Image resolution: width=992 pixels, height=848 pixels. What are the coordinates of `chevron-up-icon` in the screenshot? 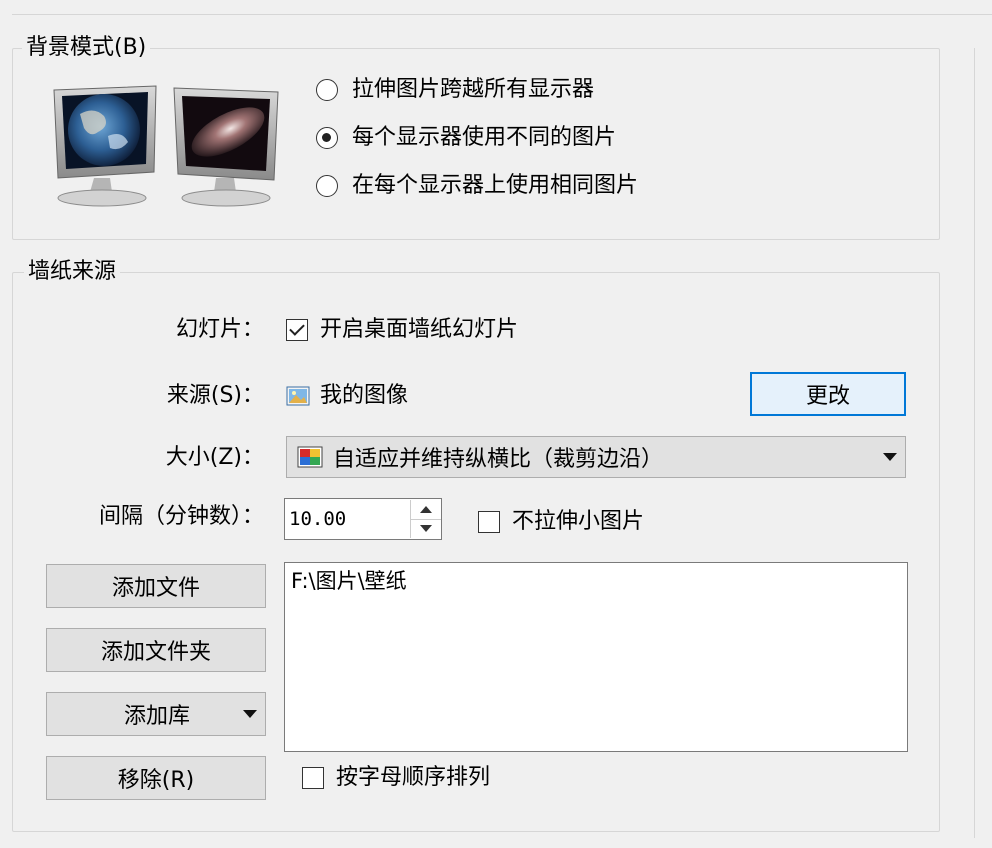 It's located at (426, 509).